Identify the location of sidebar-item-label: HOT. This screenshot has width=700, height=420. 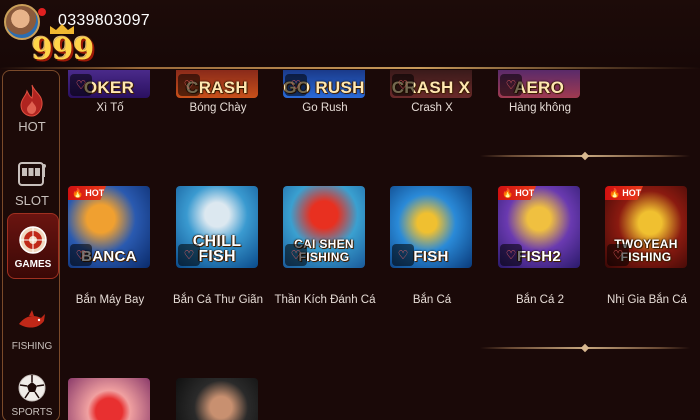
(32, 126).